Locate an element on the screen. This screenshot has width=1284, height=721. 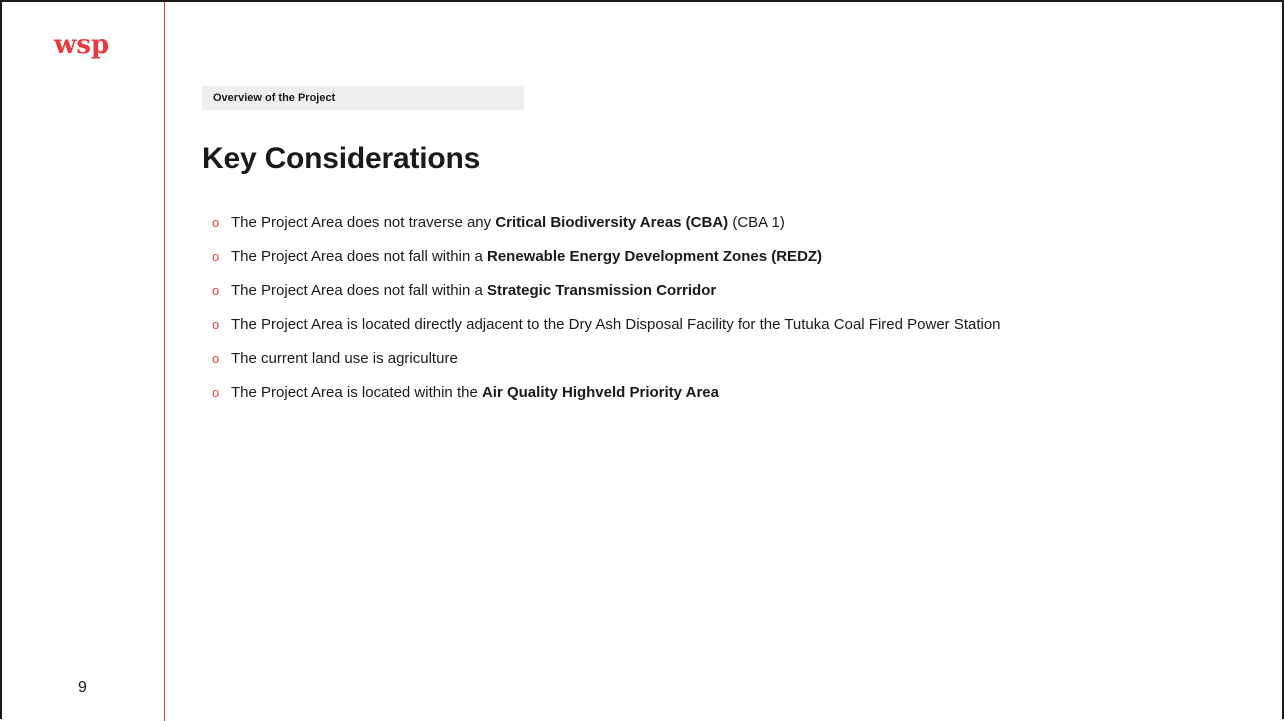
bullet-text: The current land use is agriculture is located at coordinates (344, 358).